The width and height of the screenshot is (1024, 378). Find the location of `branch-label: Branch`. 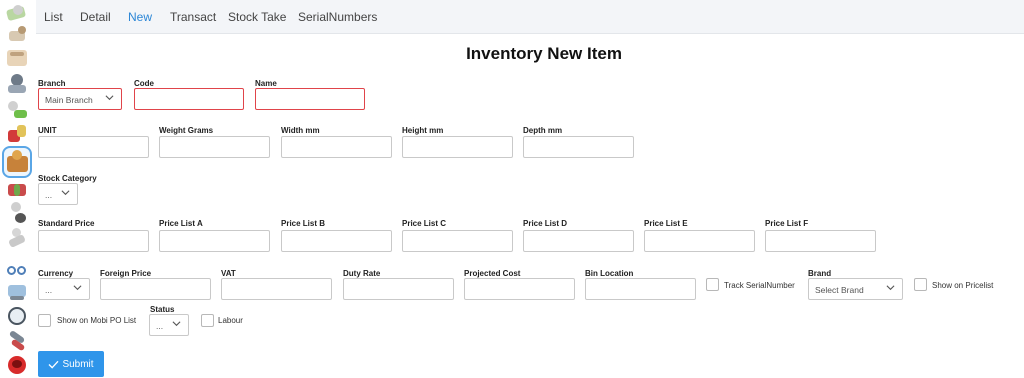

branch-label: Branch is located at coordinates (52, 83).